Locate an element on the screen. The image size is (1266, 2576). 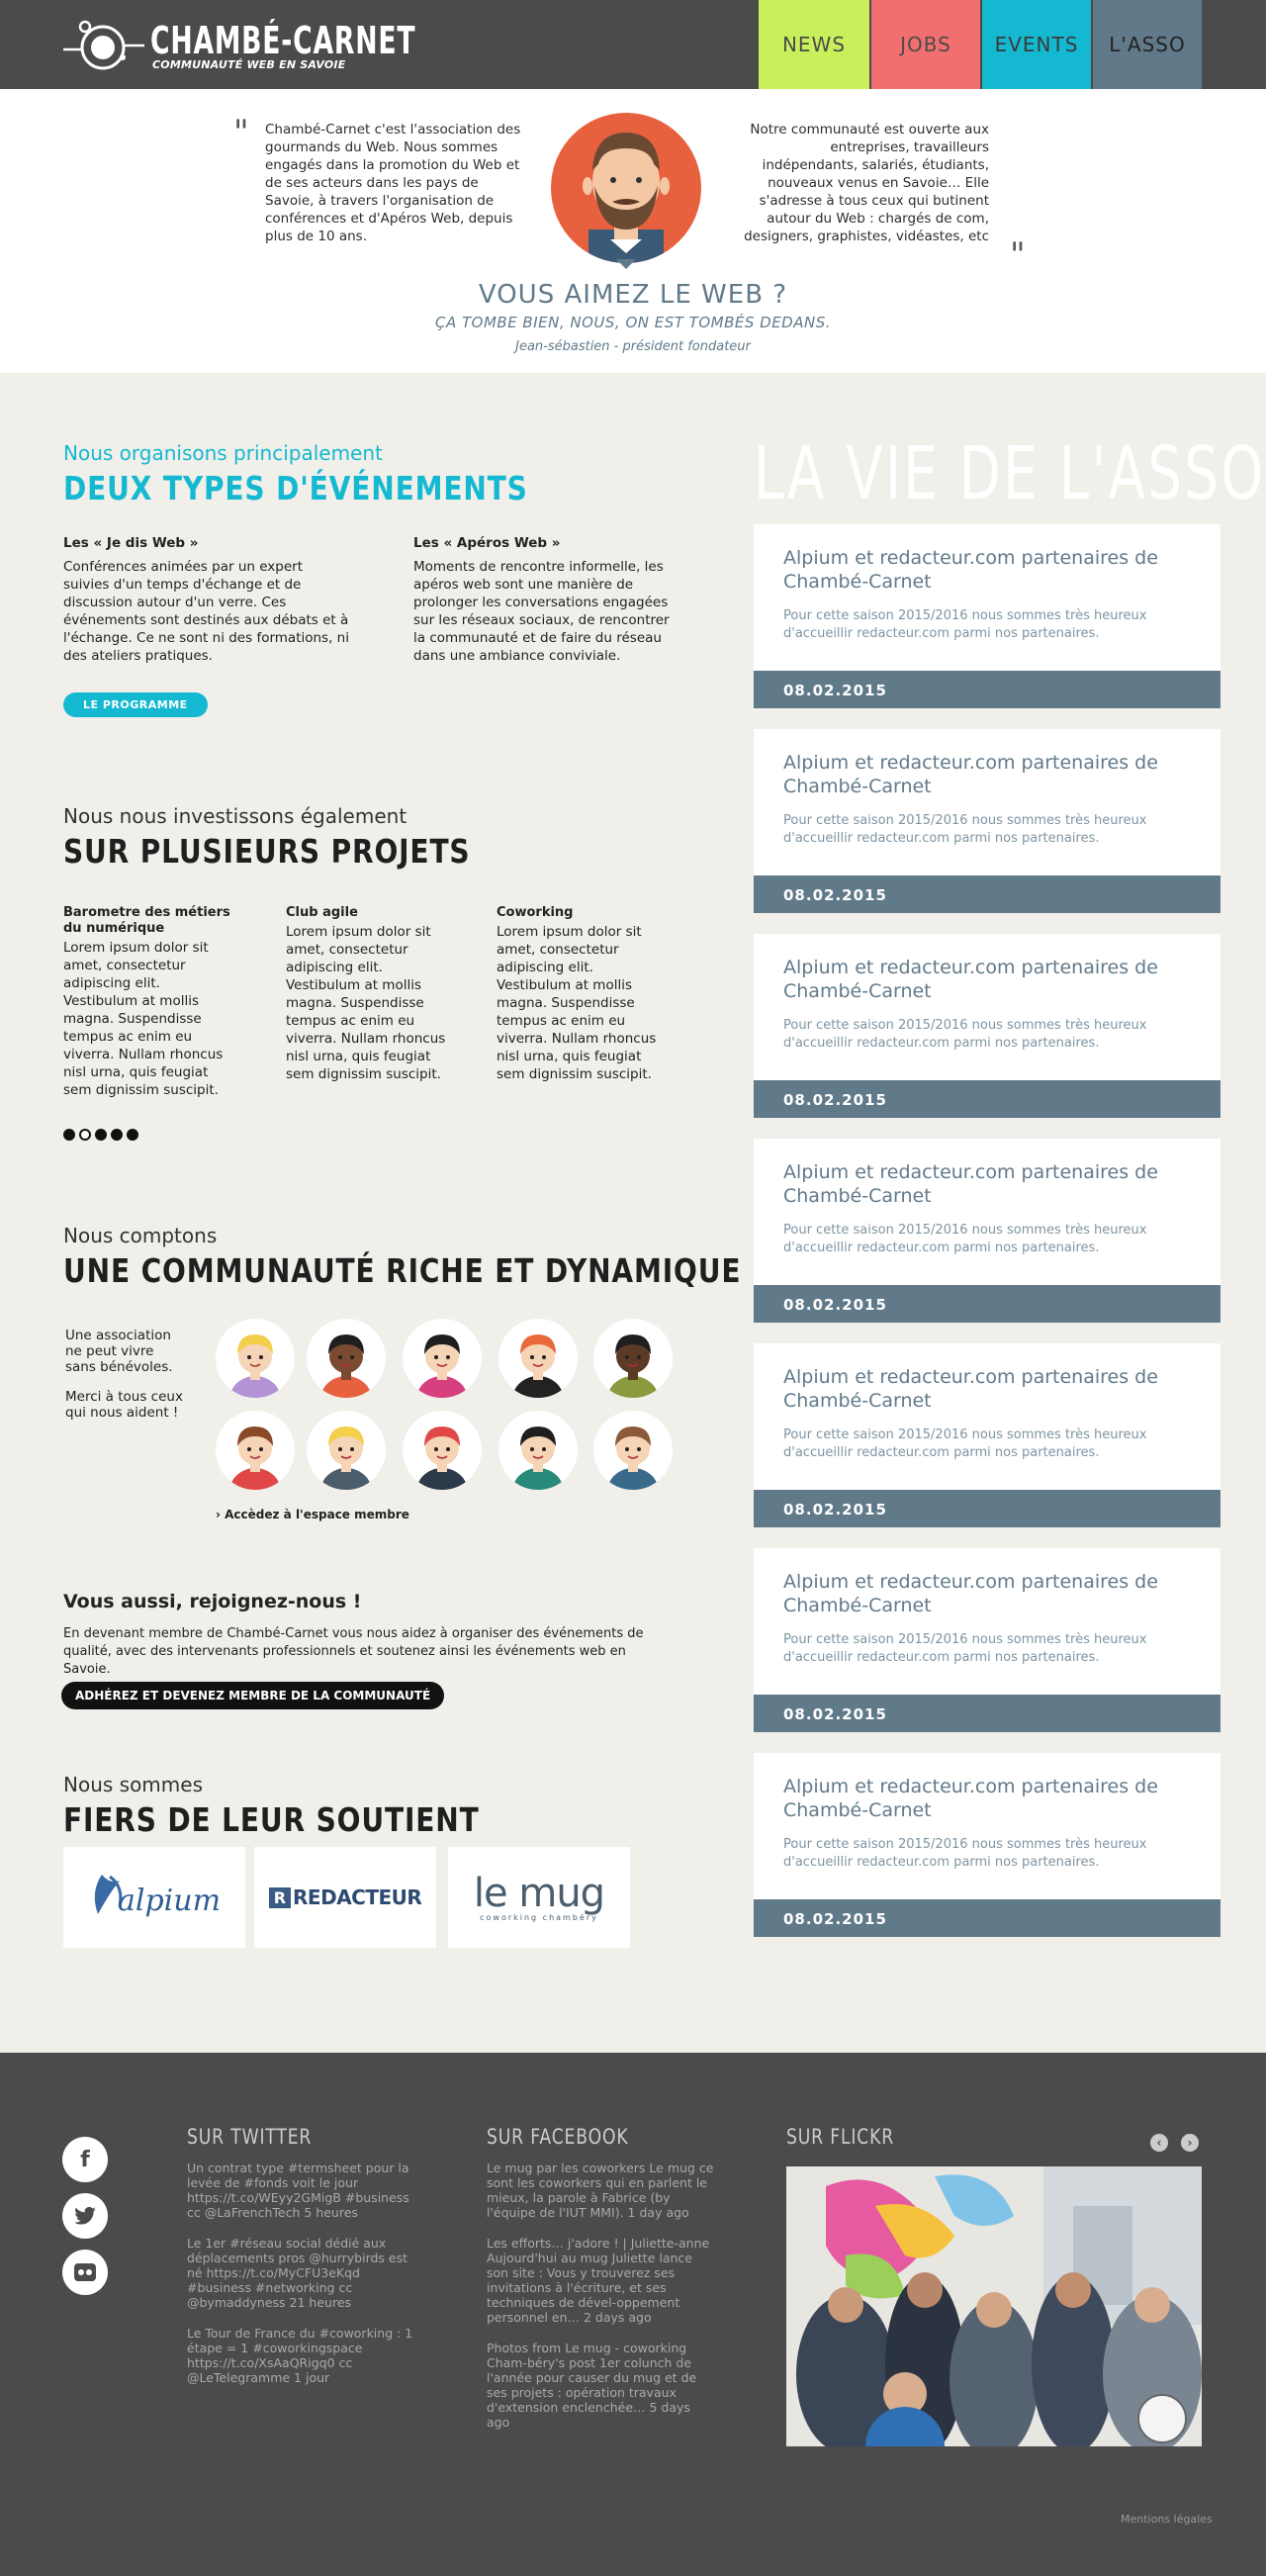
nav-asso: L'ASSO is located at coordinates (1146, 51).